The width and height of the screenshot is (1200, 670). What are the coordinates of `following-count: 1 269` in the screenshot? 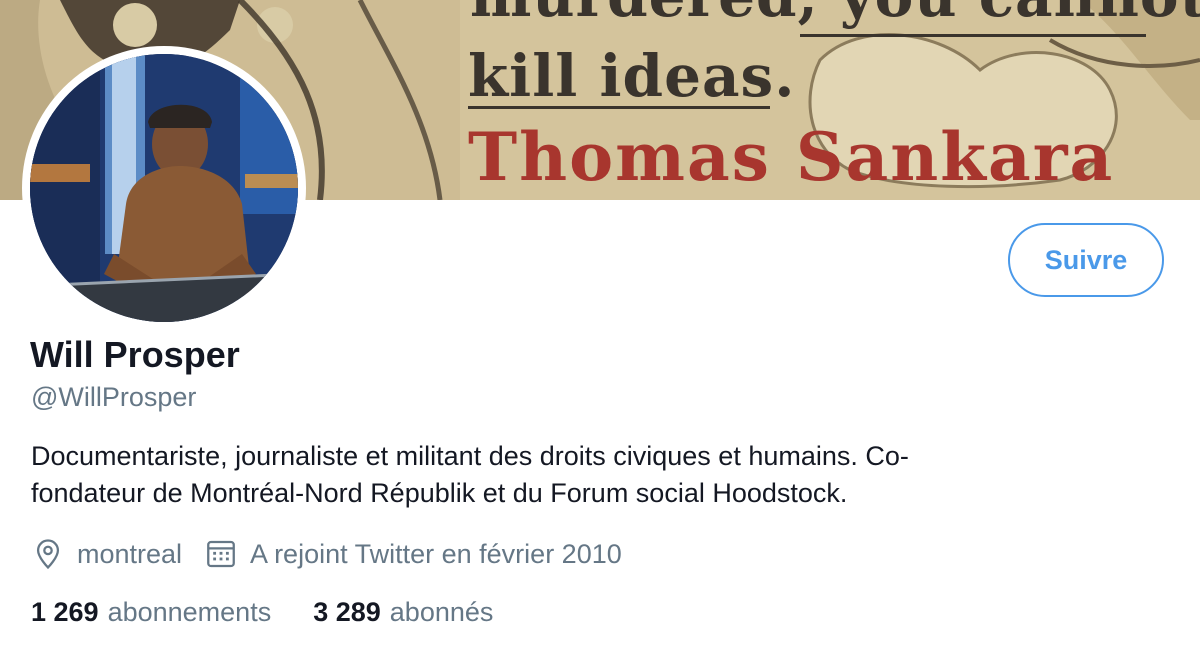 It's located at (65, 611).